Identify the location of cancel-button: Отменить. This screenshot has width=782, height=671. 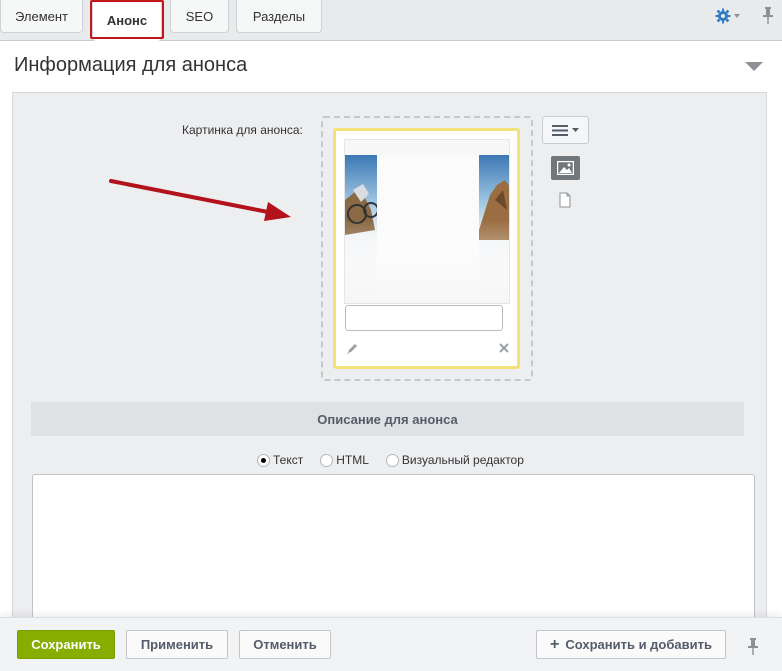
(285, 644).